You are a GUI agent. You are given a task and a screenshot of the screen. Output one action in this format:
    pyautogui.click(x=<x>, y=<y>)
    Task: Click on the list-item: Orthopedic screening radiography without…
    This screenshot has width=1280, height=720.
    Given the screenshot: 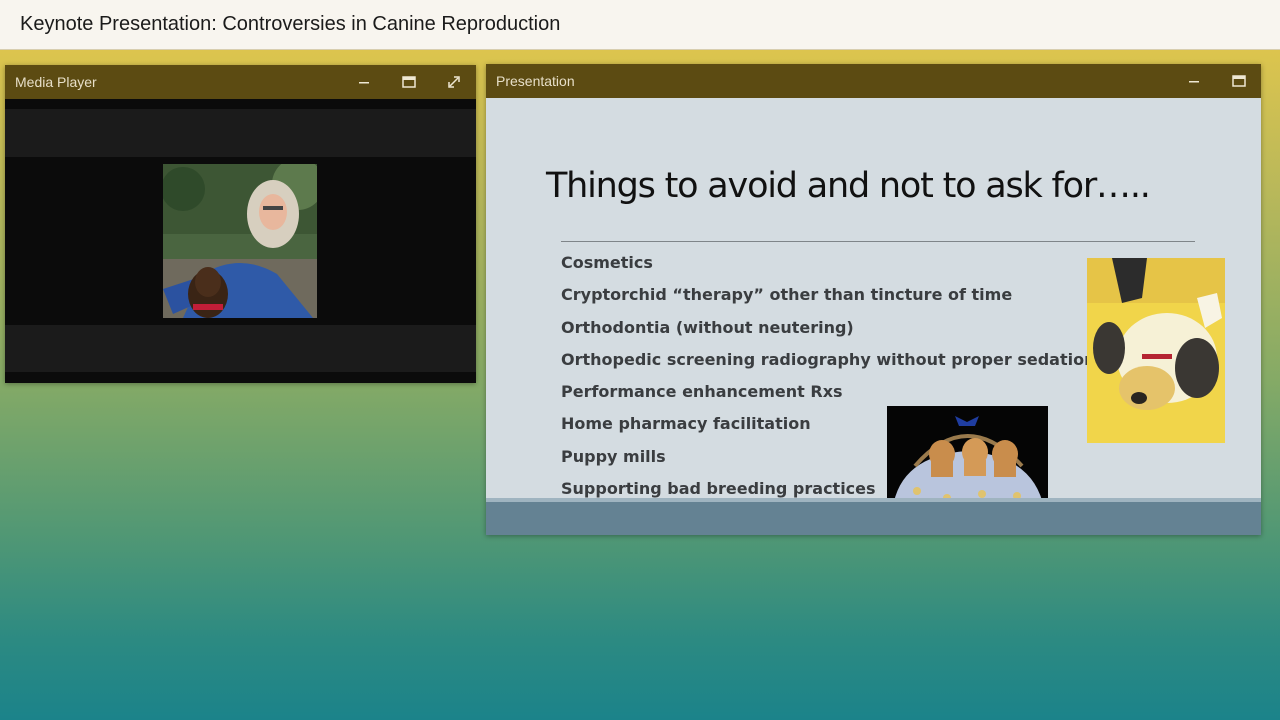 What is the action you would take?
    pyautogui.click(x=828, y=359)
    